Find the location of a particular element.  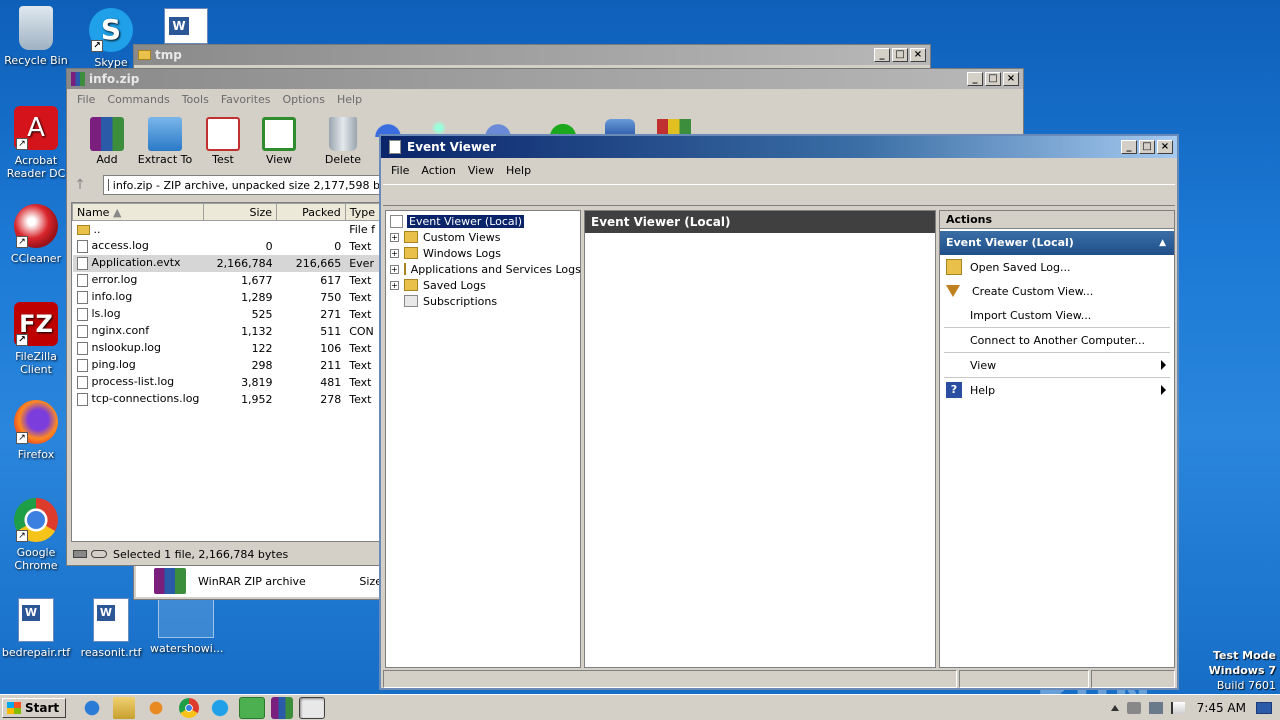

file-type: Text is located at coordinates (360, 280).